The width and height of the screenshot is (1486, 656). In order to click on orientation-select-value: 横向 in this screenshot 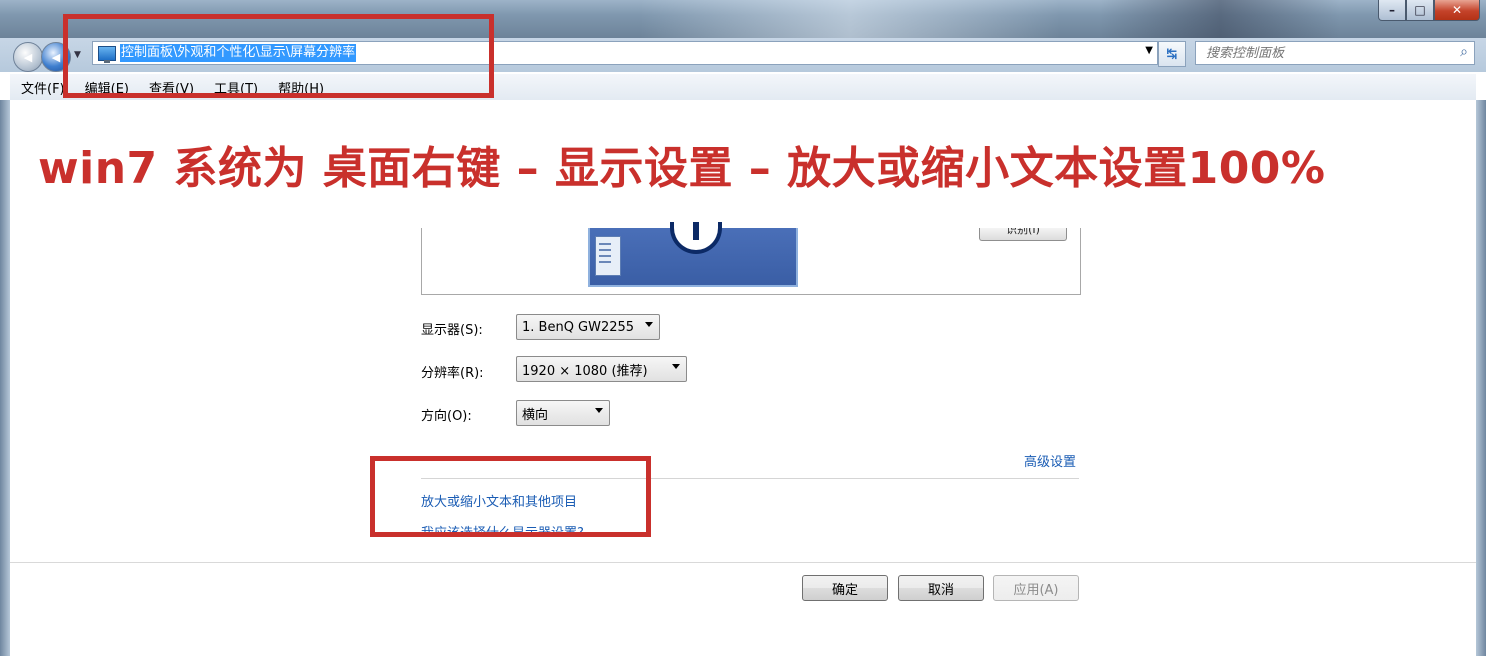, I will do `click(535, 415)`.